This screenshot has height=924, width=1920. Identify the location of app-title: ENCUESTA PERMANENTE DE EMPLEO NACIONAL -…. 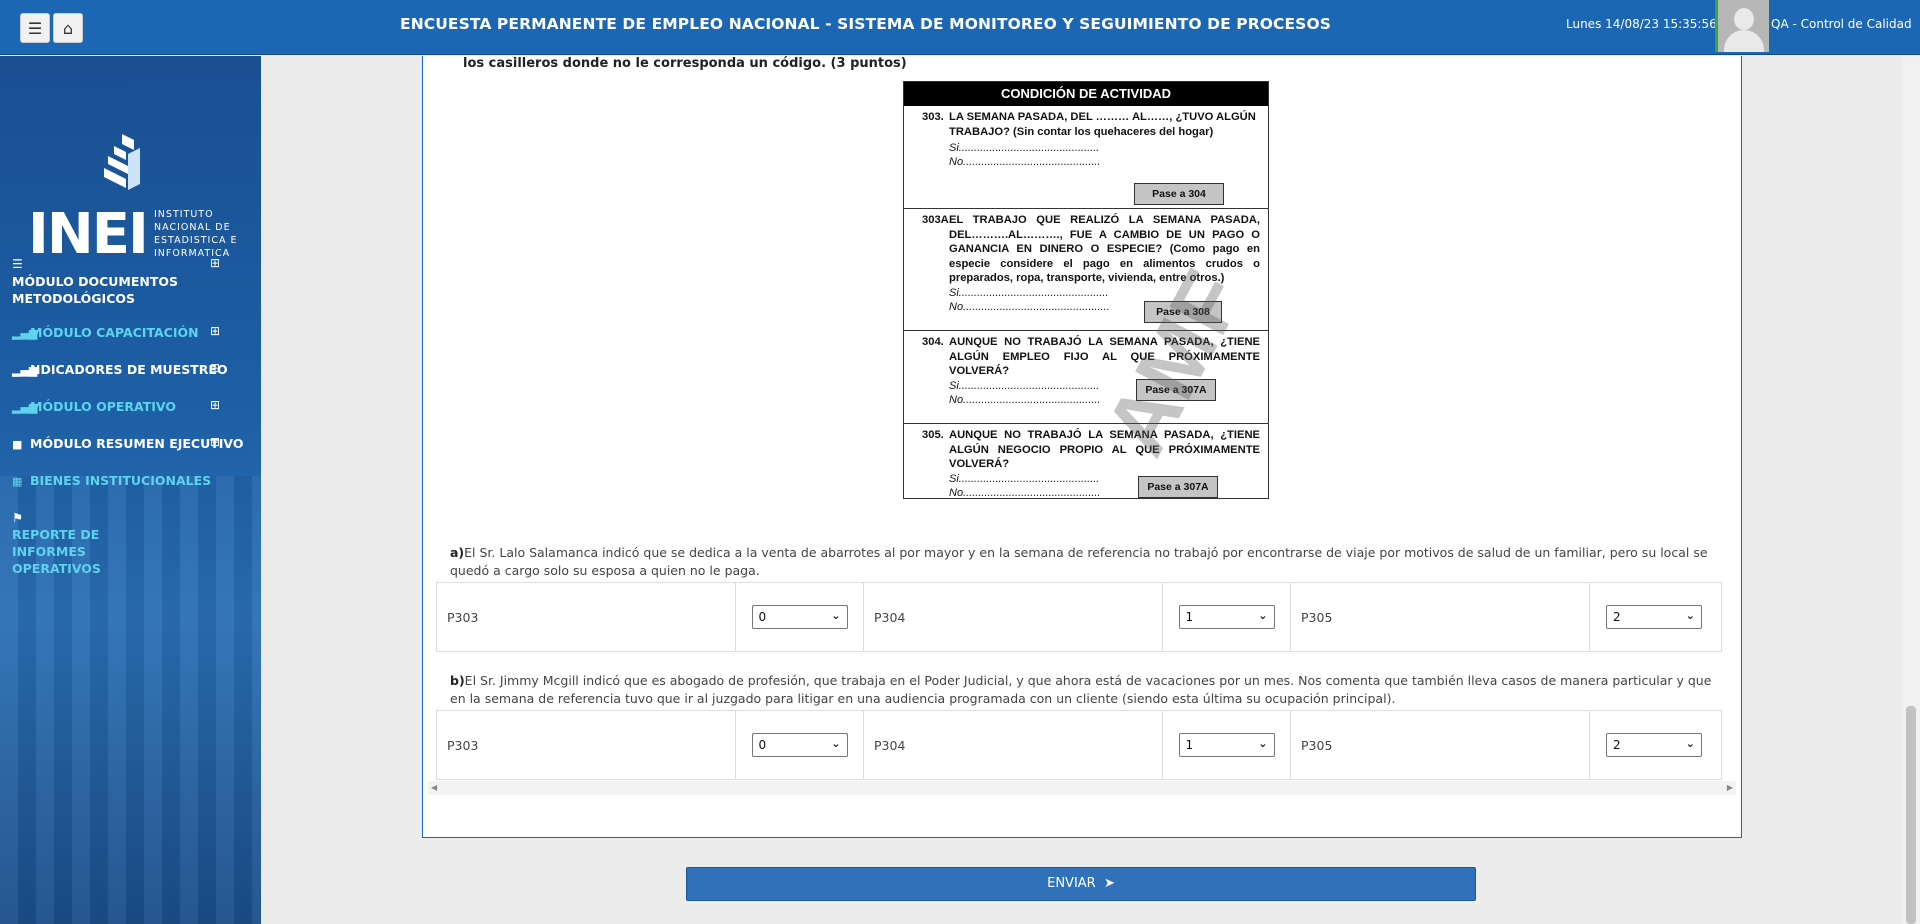
(865, 24).